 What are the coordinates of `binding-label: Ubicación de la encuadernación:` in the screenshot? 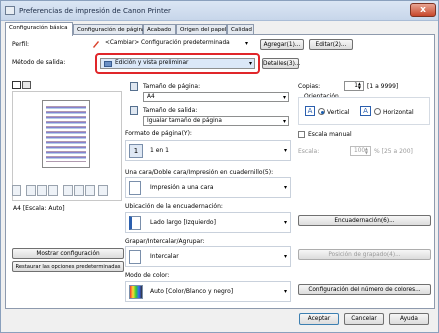 It's located at (174, 206).